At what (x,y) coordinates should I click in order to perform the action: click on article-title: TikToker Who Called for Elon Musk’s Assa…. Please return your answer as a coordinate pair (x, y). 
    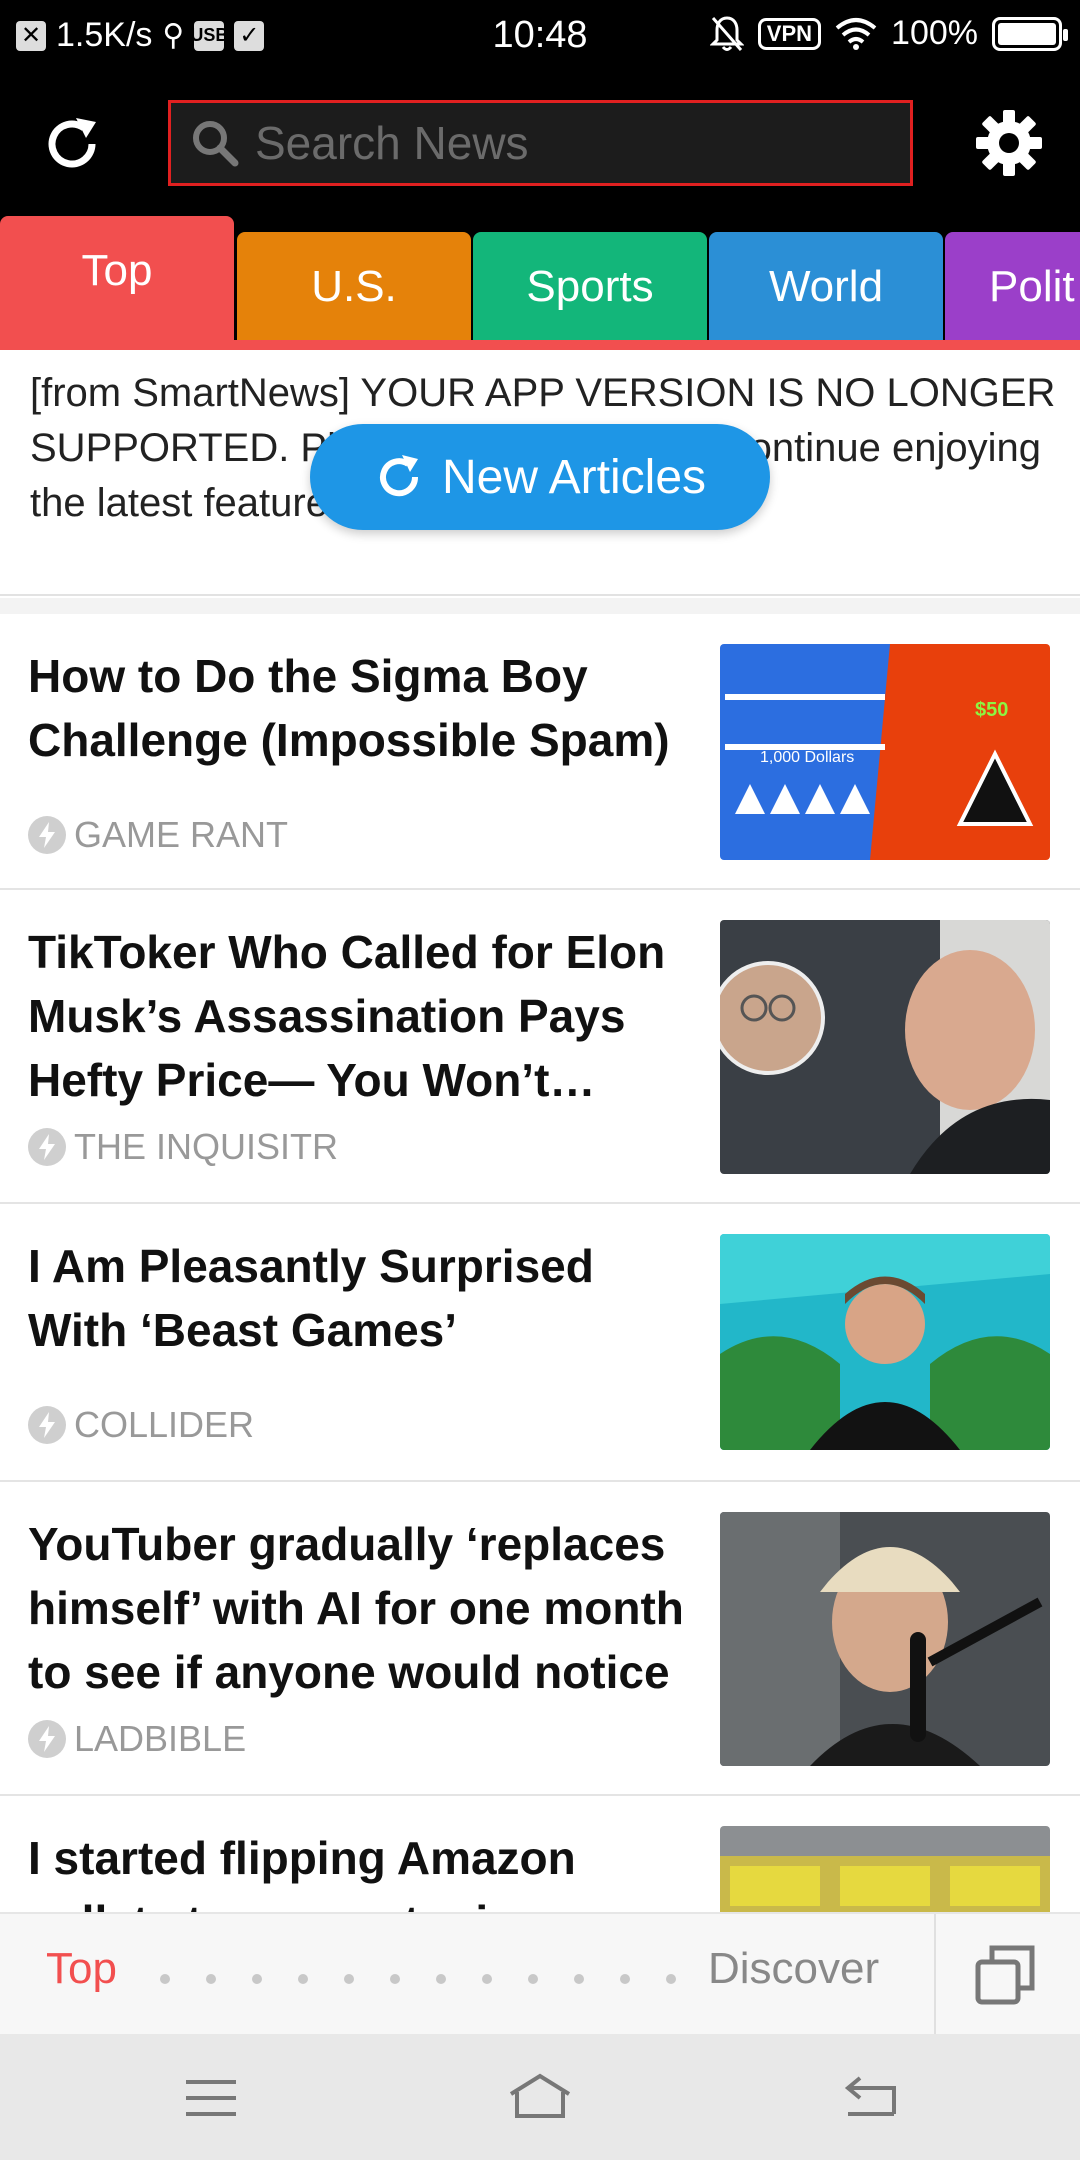
    Looking at the image, I should click on (347, 1016).